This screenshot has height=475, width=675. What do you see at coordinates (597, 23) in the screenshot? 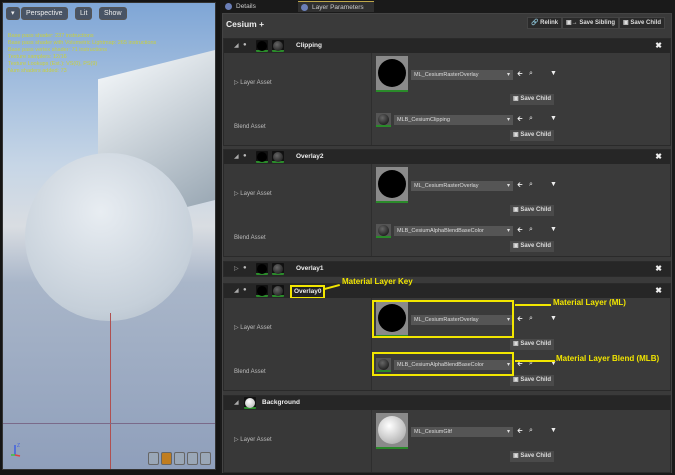
I see `save-sibling-label: Save Sibling` at bounding box center [597, 23].